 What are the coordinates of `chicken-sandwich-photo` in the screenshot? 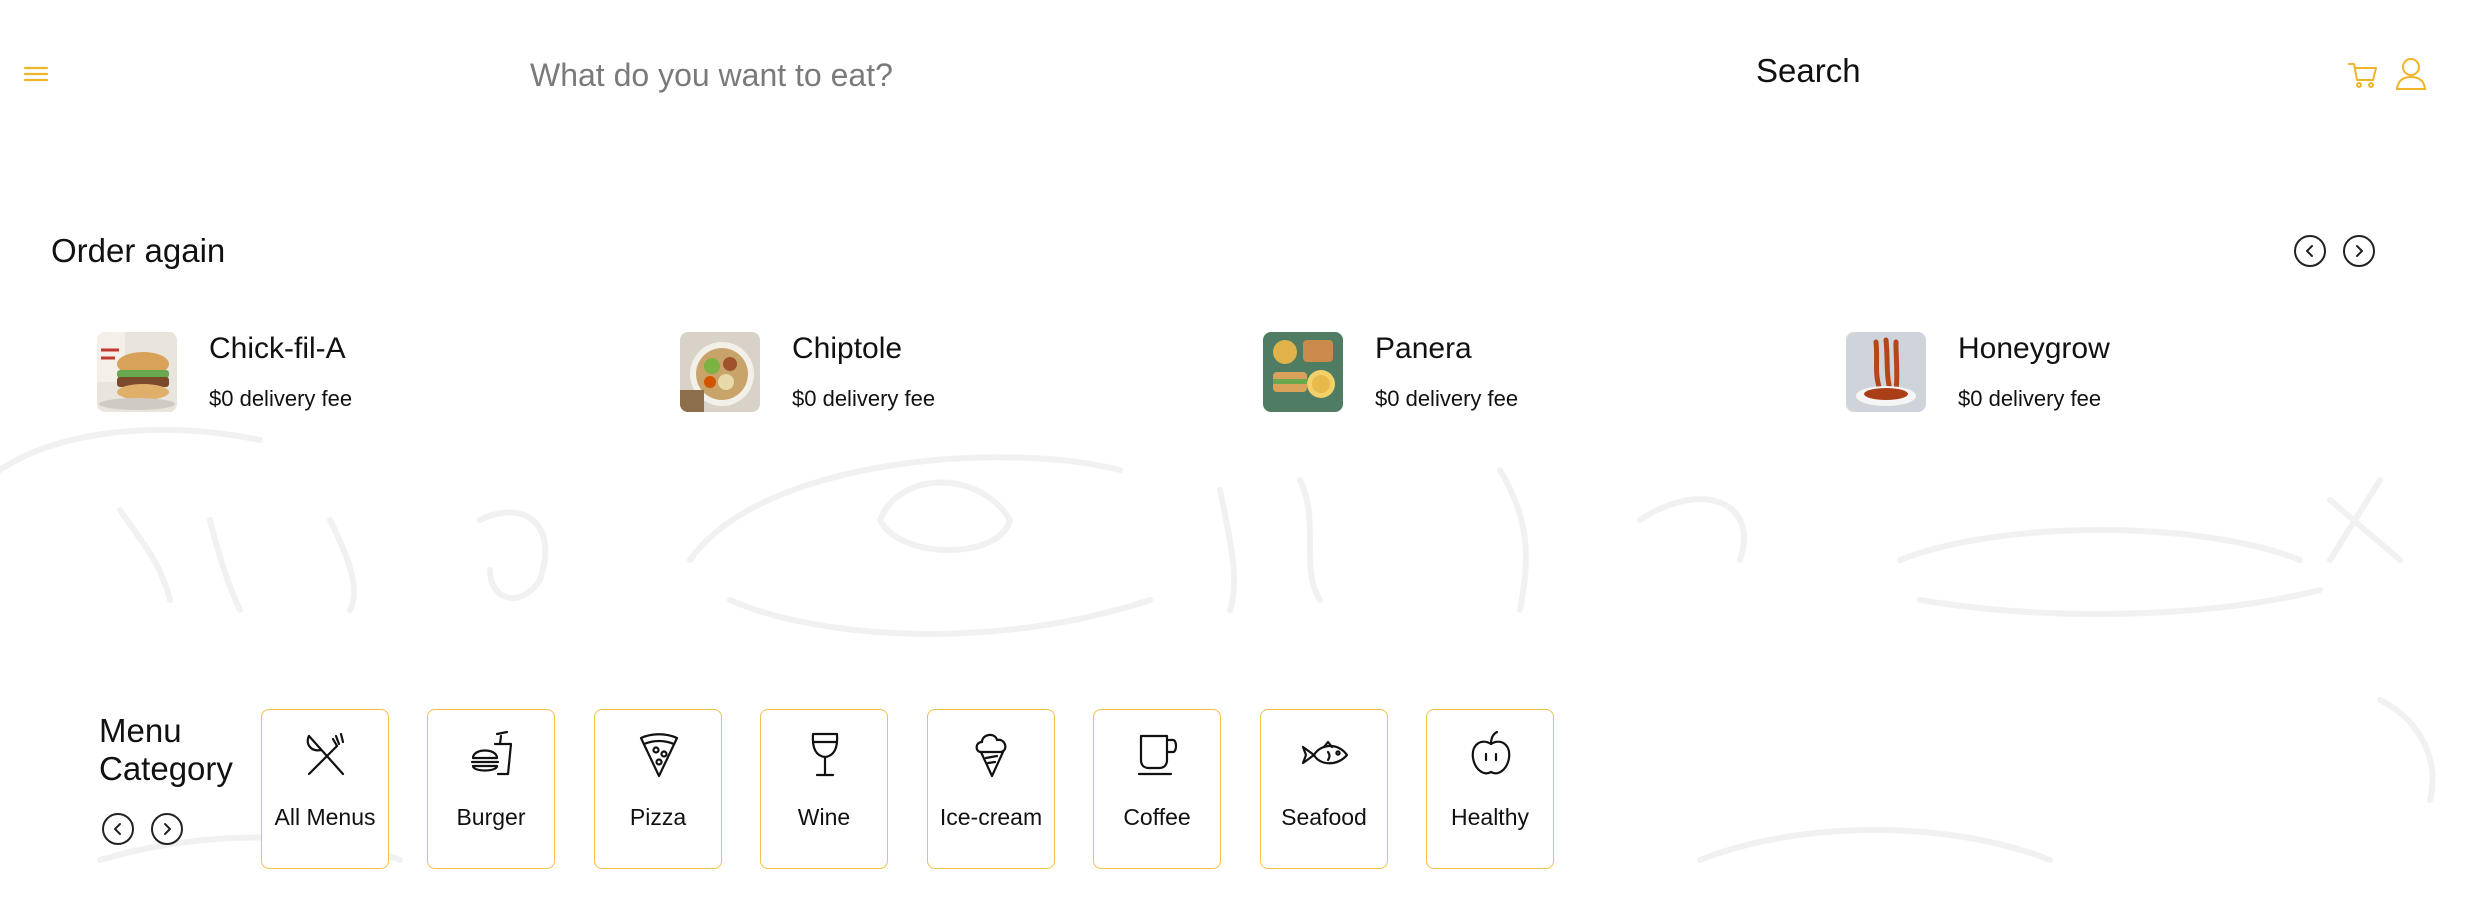 It's located at (137, 372).